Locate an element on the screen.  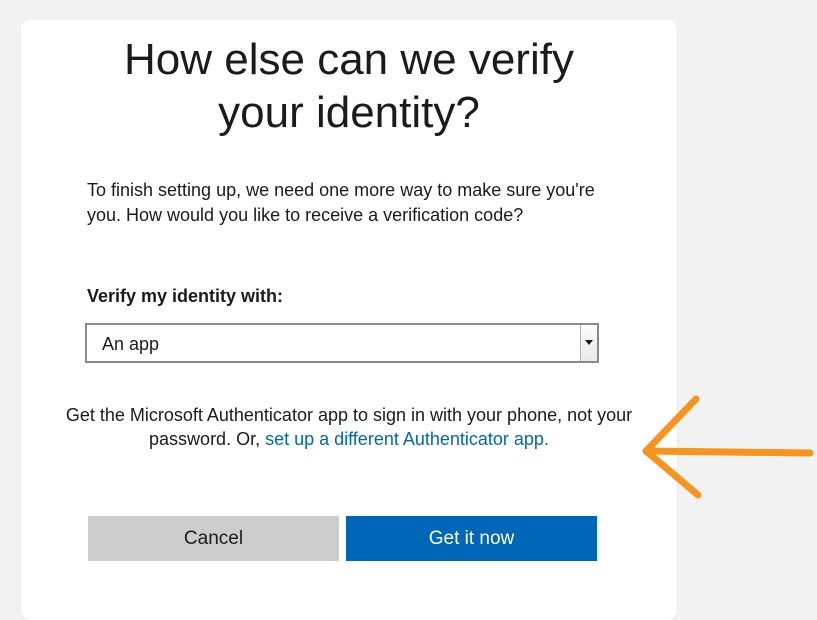
get-it-now-button: Get it now is located at coordinates (471, 538).